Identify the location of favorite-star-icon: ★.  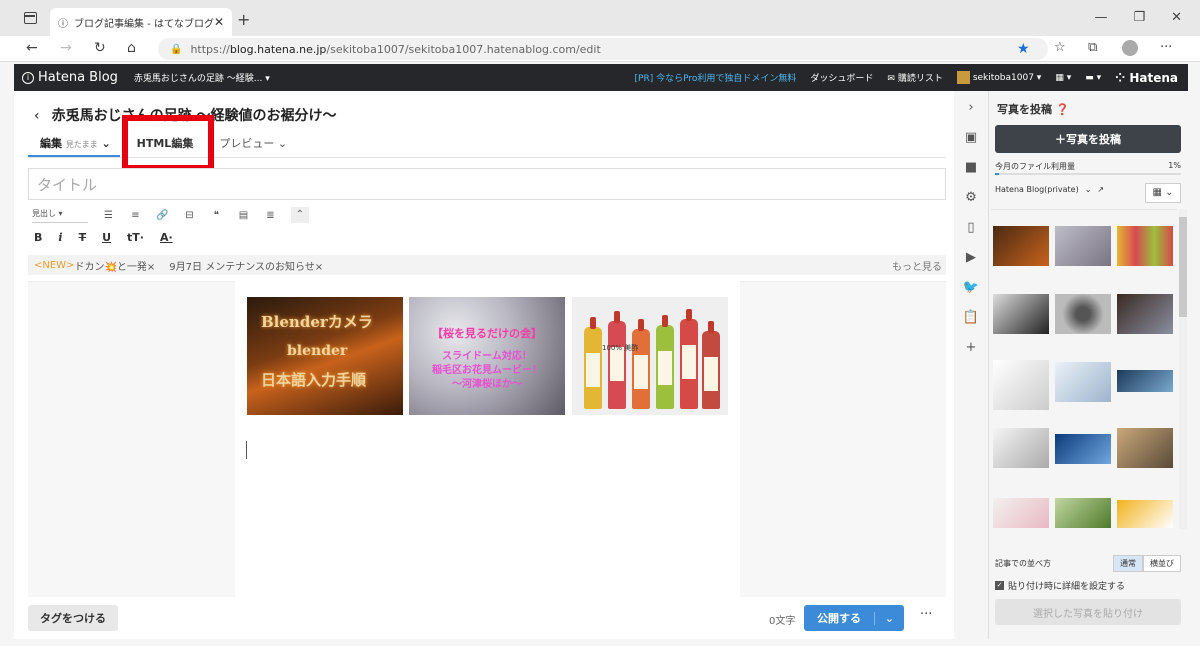
(1023, 49).